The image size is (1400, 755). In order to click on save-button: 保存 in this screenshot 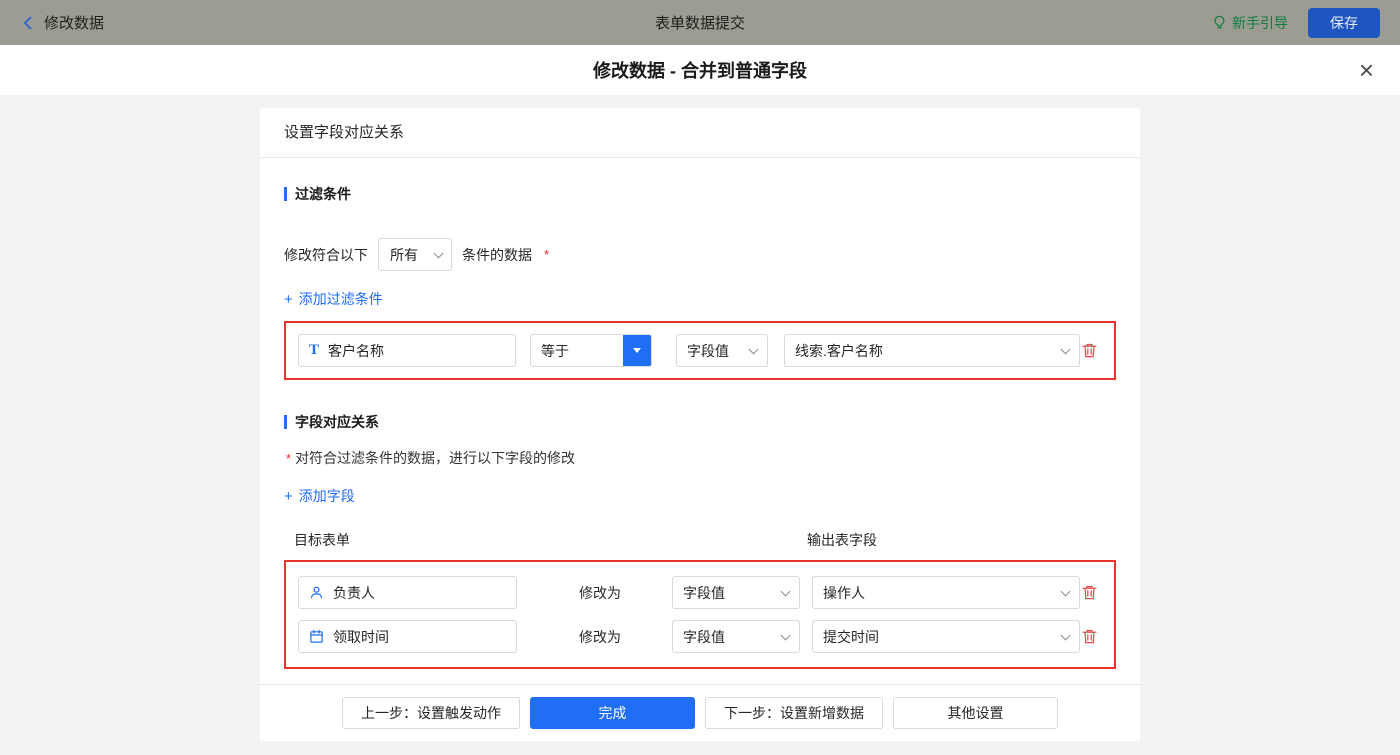, I will do `click(1344, 22)`.